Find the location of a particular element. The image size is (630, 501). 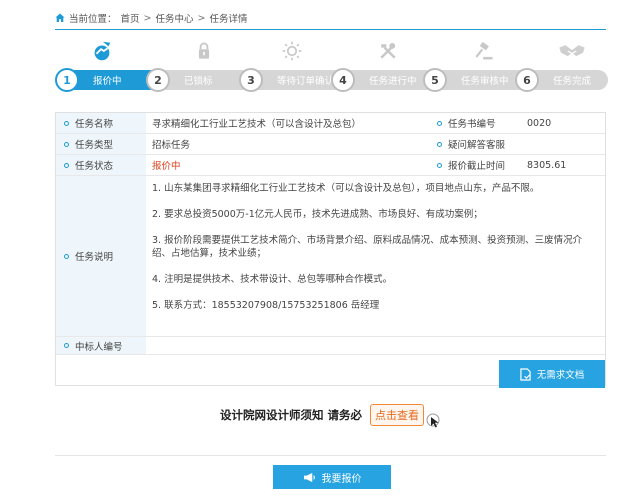

table-row: 任务名称 寻求精细化工行业工艺技术（可以含设计及总包） 任务书编号 0020 is located at coordinates (330, 123).